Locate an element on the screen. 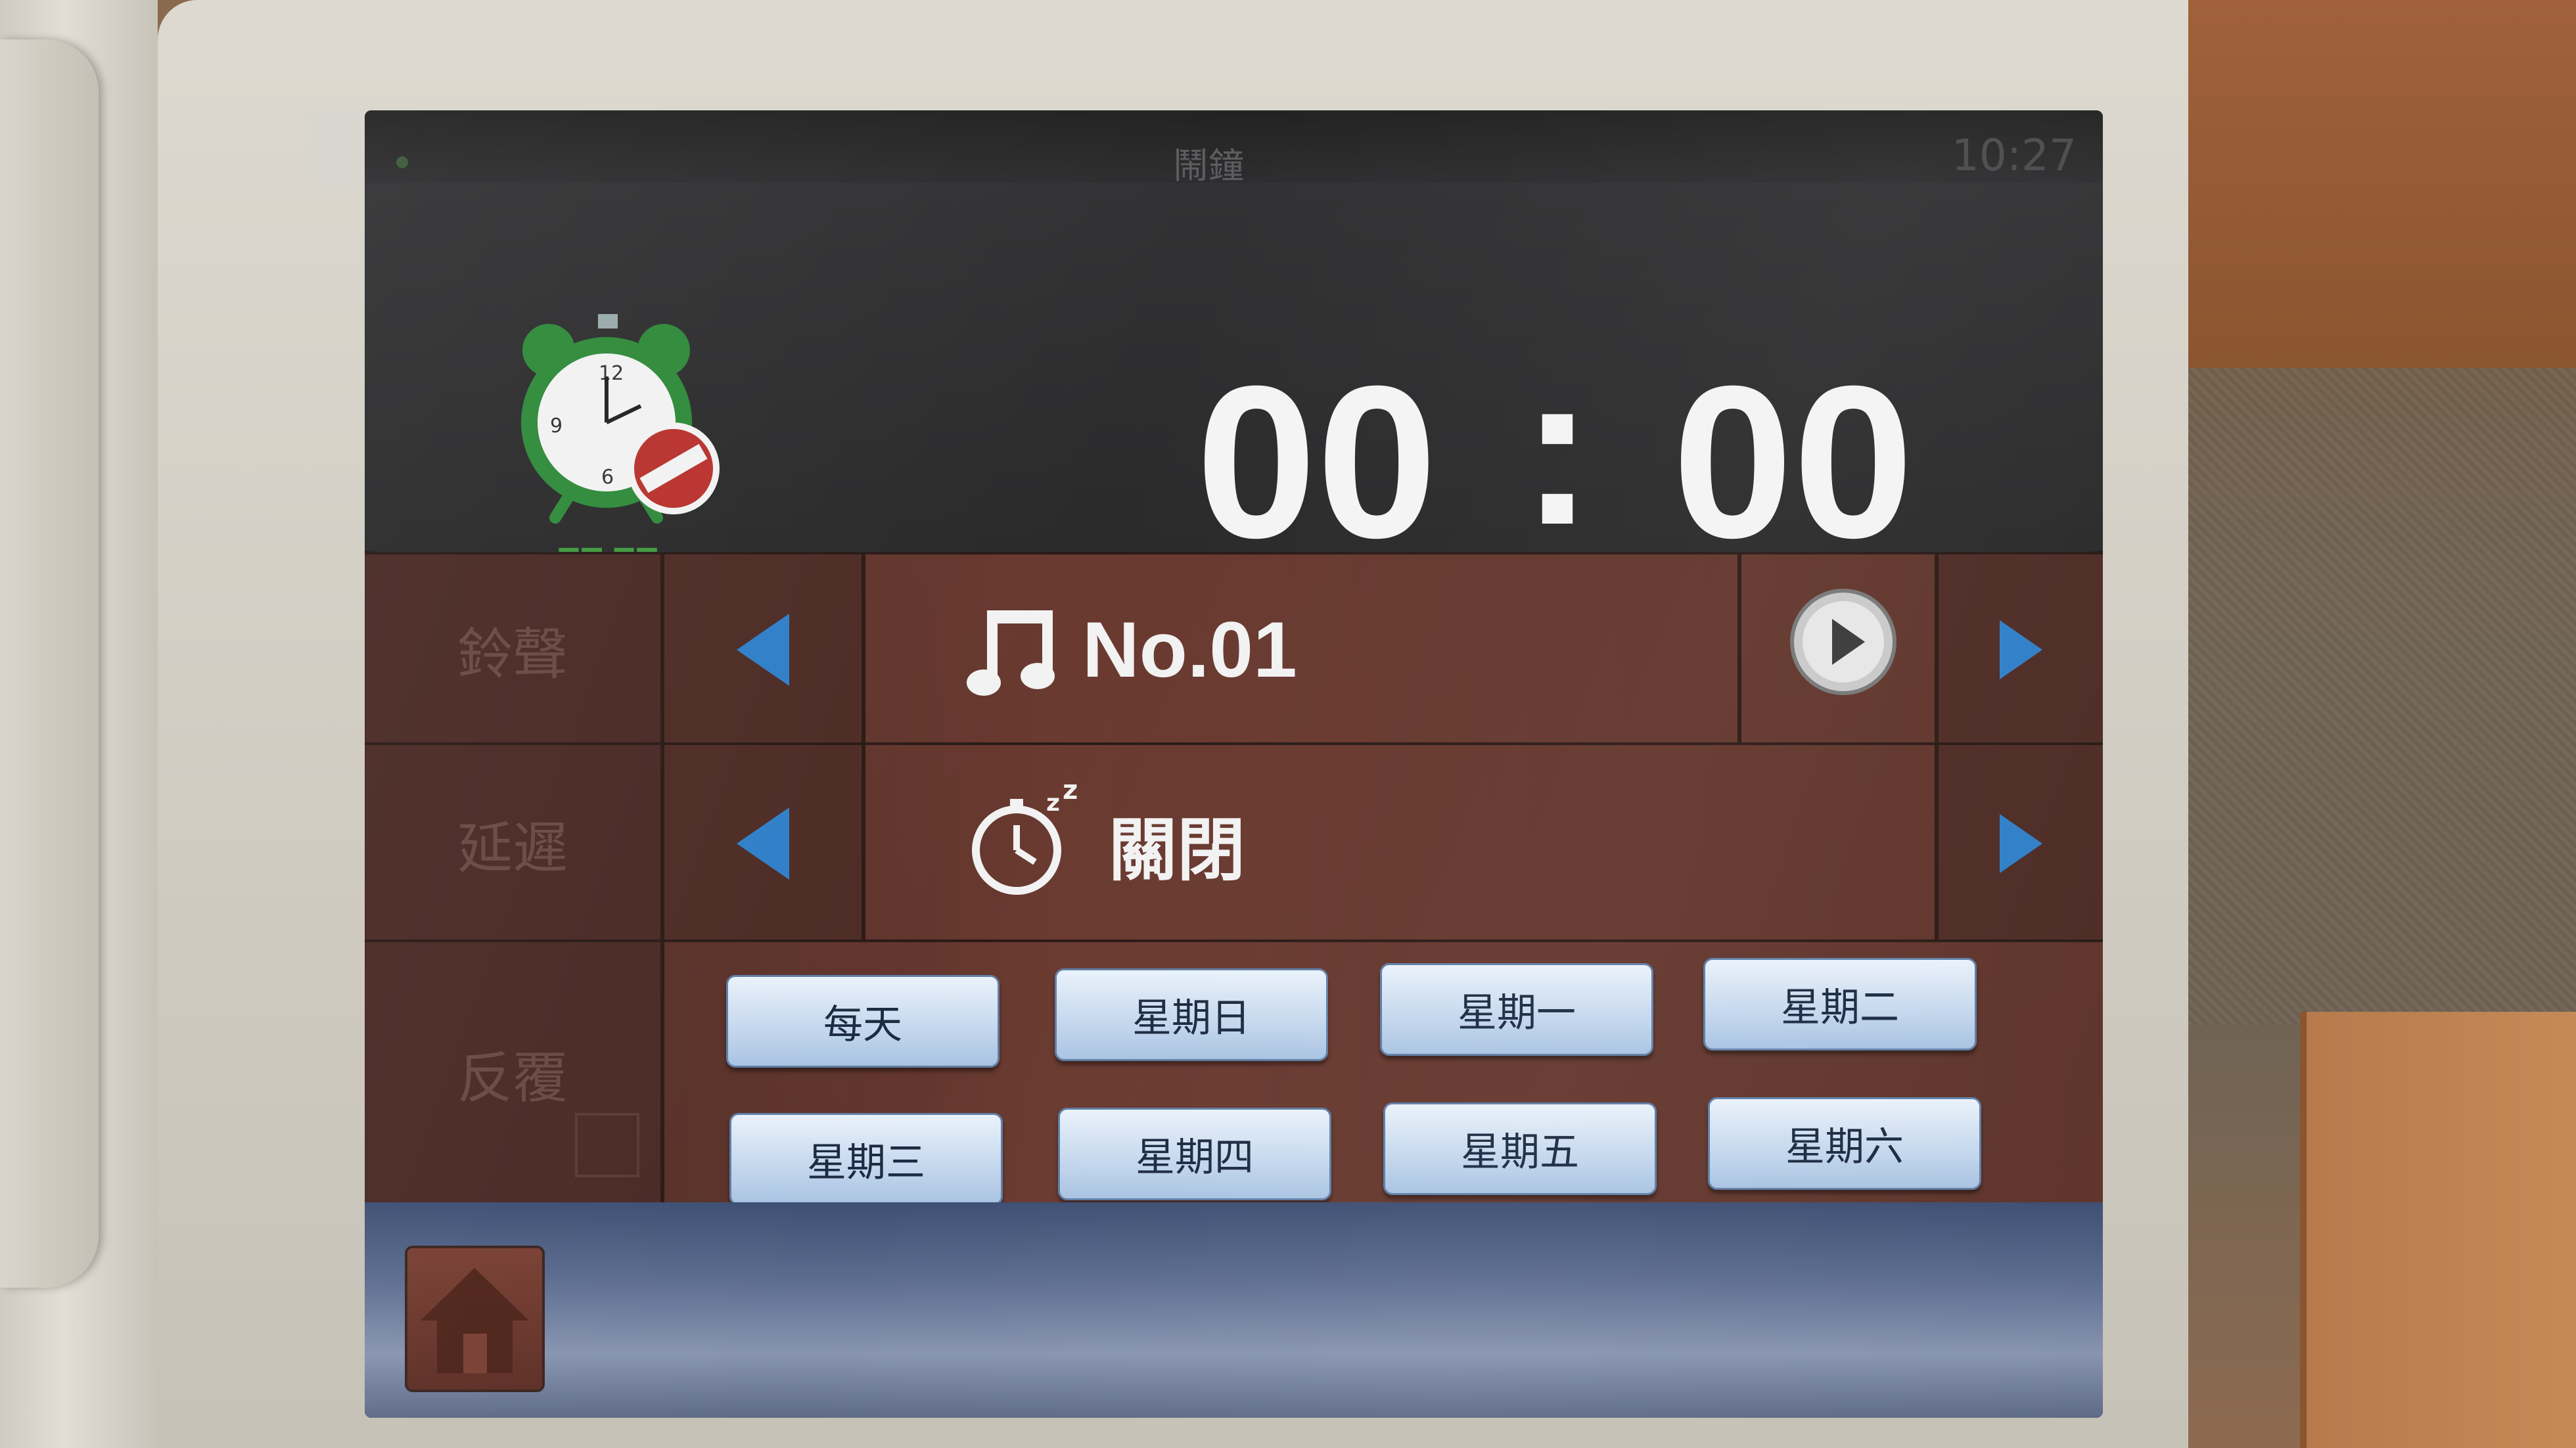 The image size is (2576, 1448). screen-title: 鬧鐘 is located at coordinates (1209, 166).